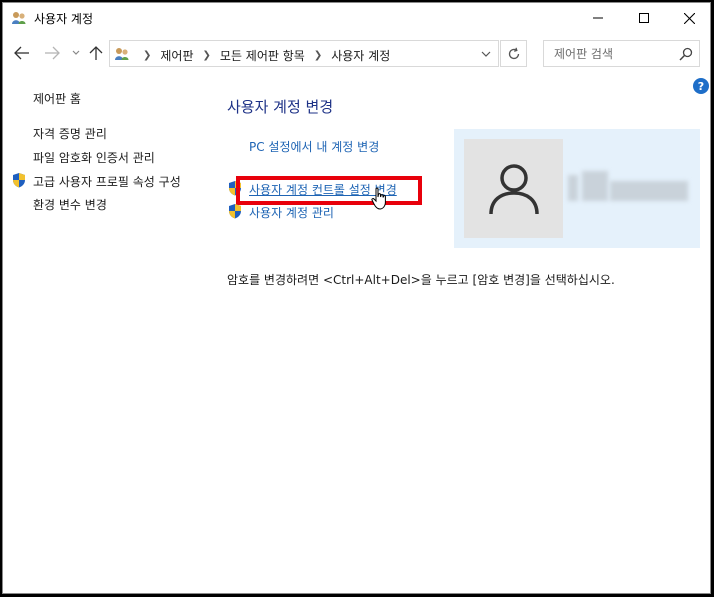 Image resolution: width=714 pixels, height=597 pixels. Describe the element at coordinates (70, 133) in the screenshot. I see `sidebar-item-credential-manager: 자격 증명 관리` at that location.